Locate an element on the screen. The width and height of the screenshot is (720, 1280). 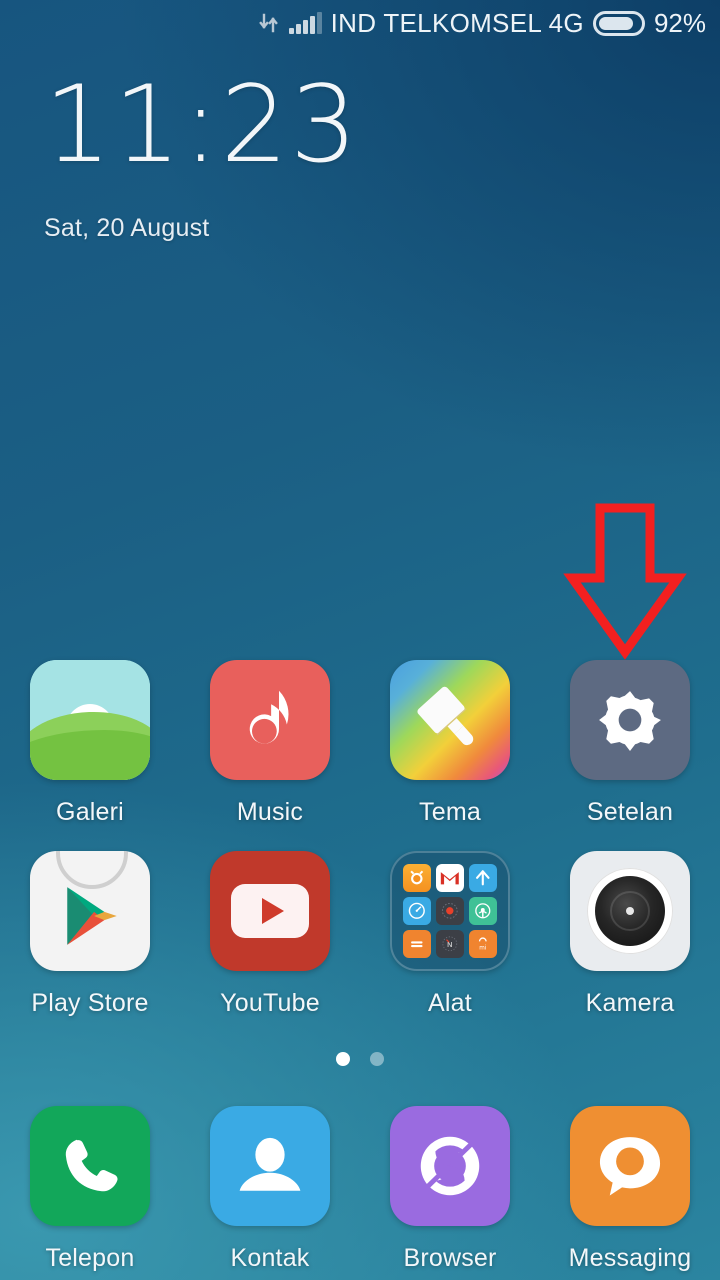
phone-icon is located at coordinates (90, 1166).